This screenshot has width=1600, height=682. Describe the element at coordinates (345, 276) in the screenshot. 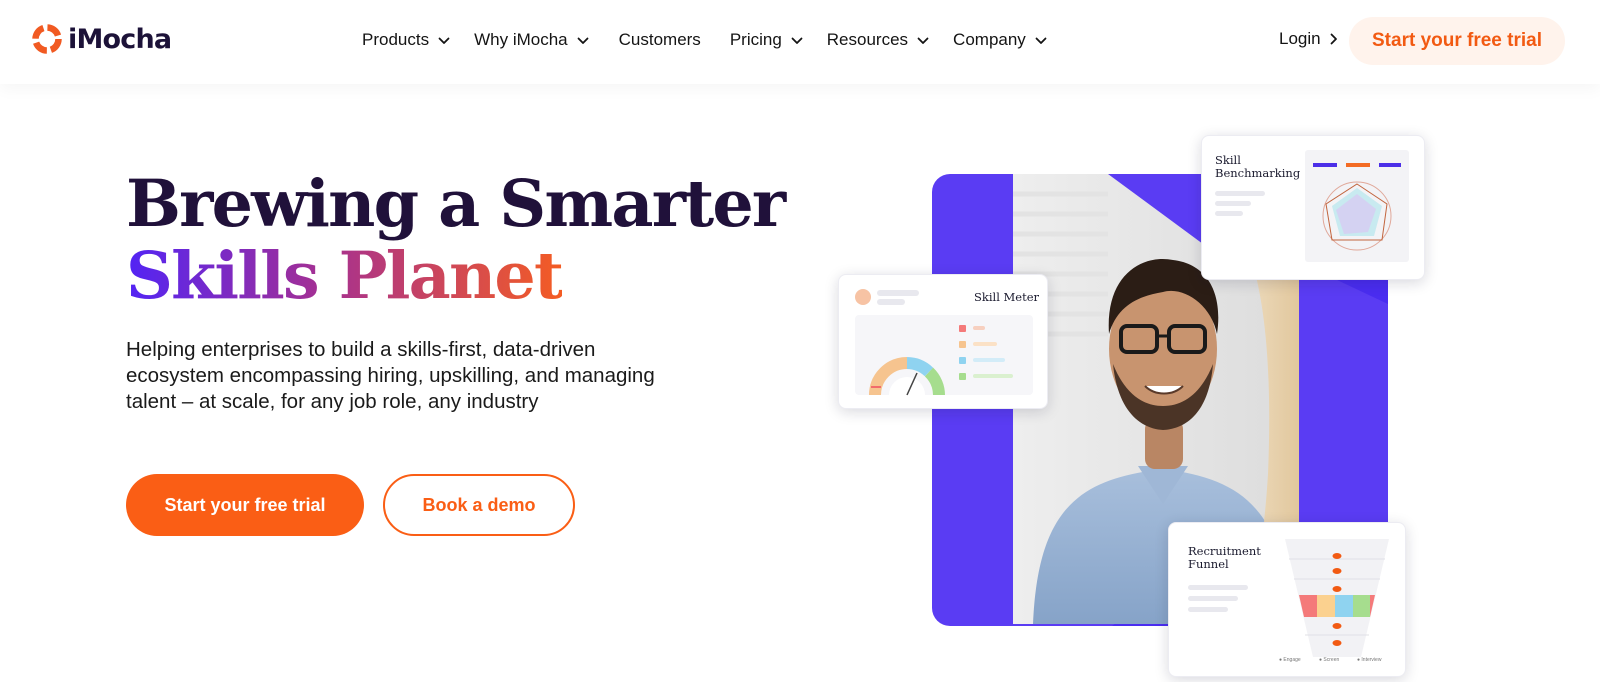

I see `hero-title-line2: Skills Planet` at that location.